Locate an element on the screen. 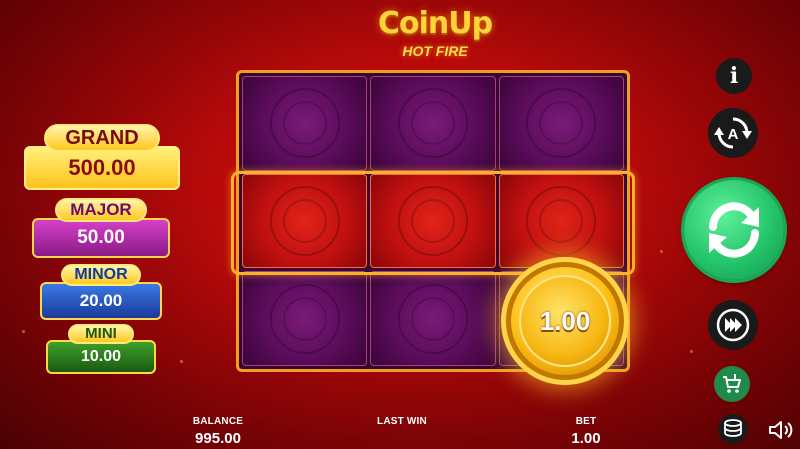  speaker-icon is located at coordinates (781, 430).